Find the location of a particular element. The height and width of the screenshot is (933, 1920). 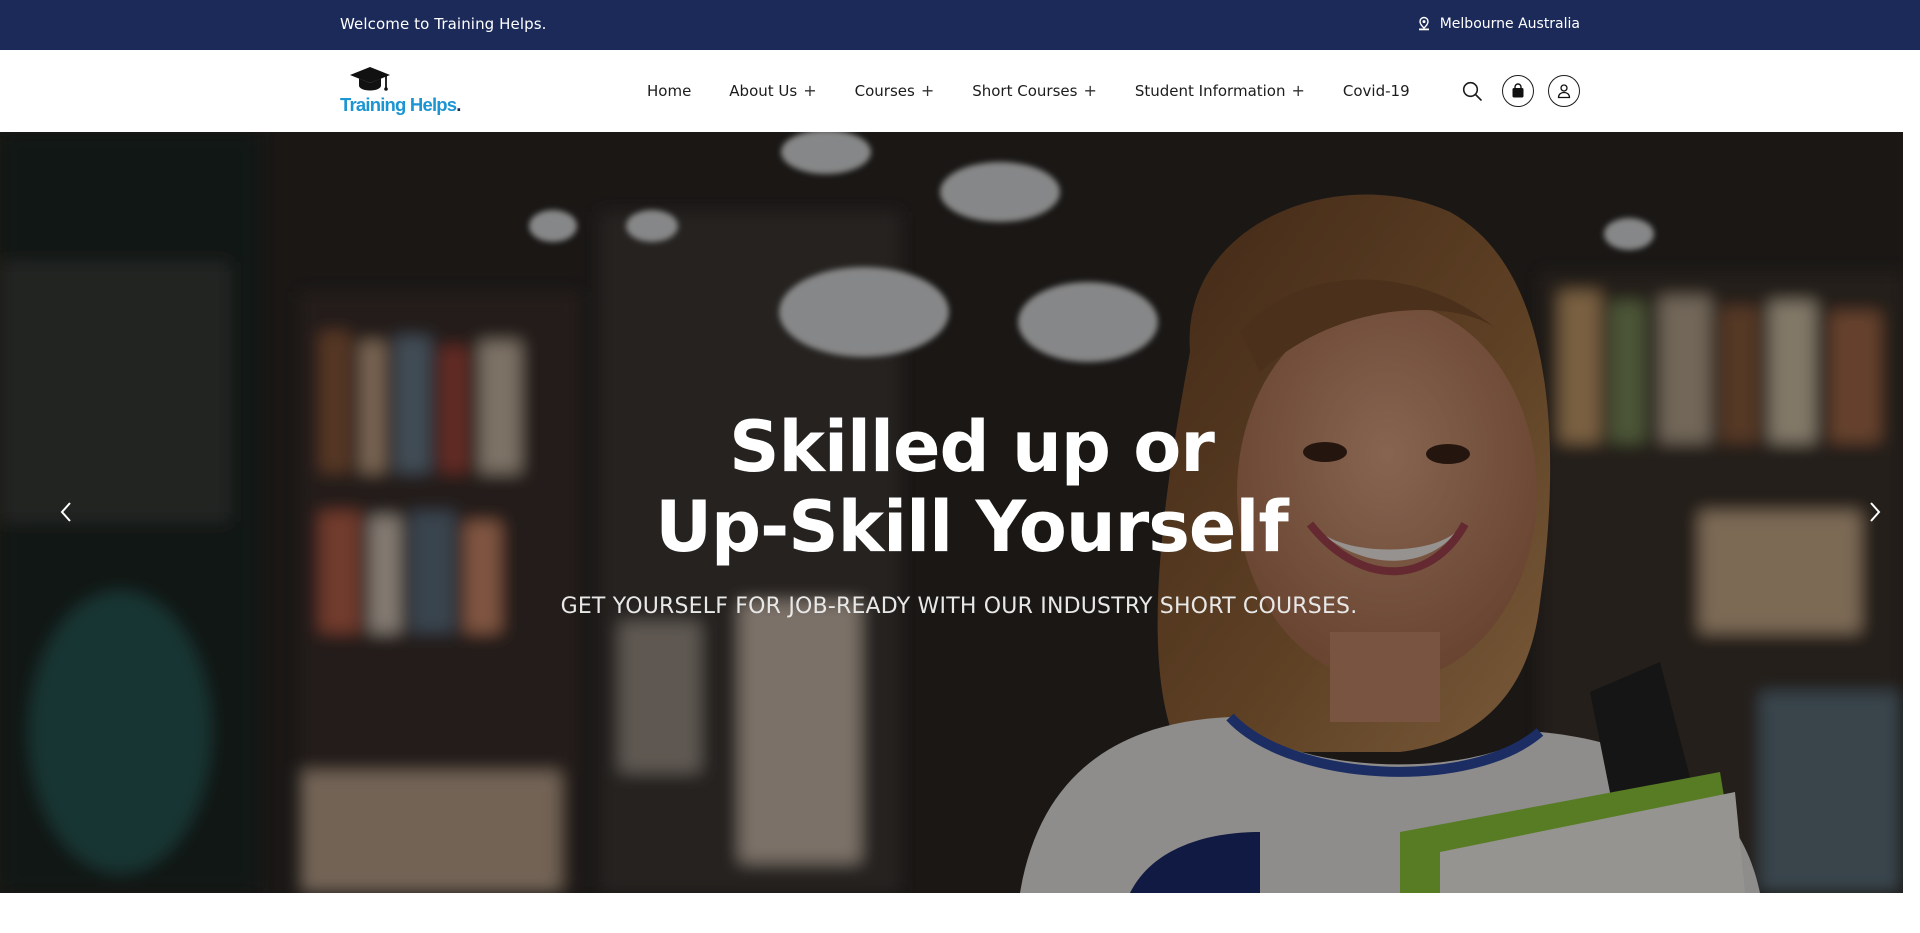

chevron-left-icon is located at coordinates (65, 512).